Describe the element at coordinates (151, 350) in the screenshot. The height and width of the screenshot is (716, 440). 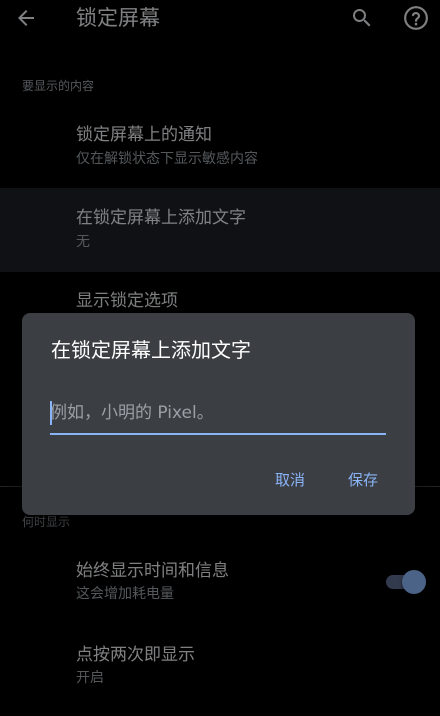
I see `dialog-title: 在锁定屏幕上添加文字` at that location.